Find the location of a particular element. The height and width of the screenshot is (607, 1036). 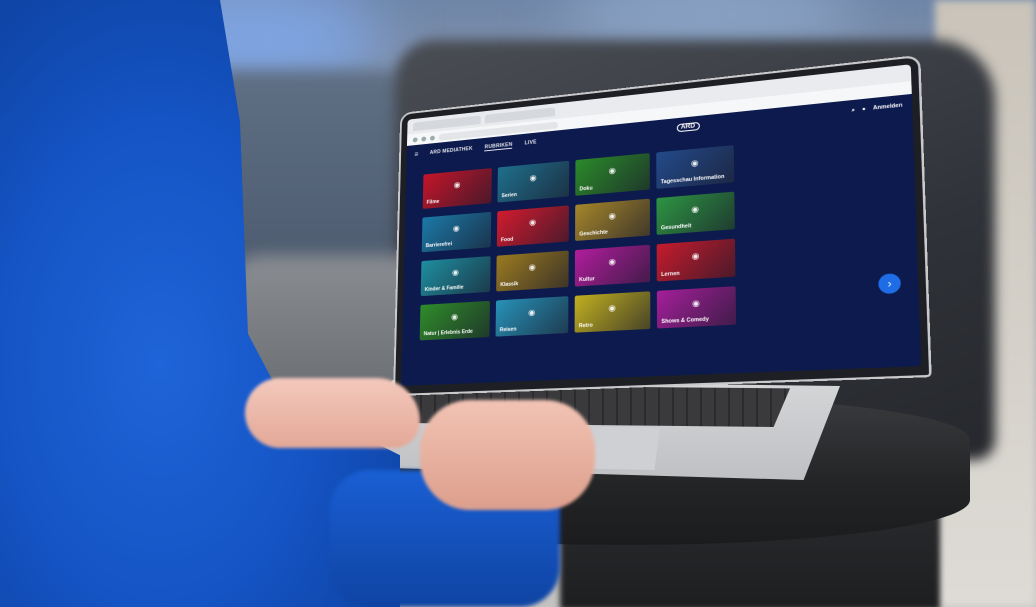

login-link: Anmelden is located at coordinates (888, 106).